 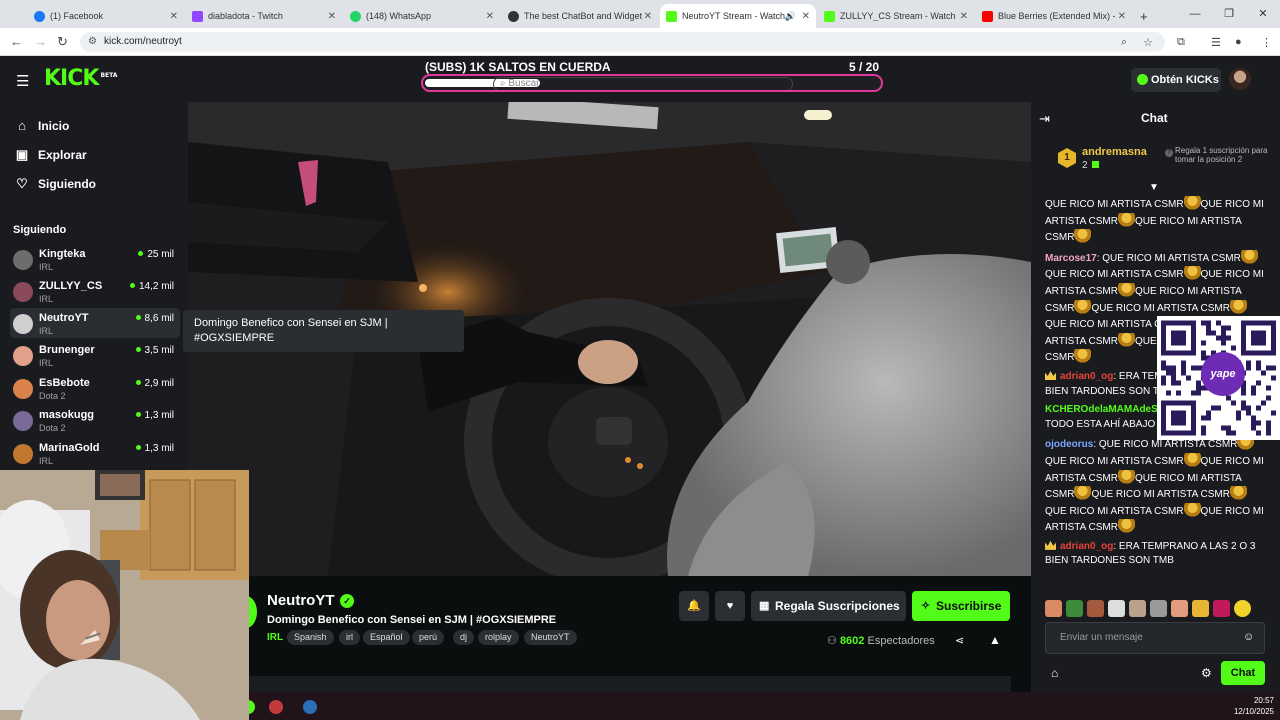 I want to click on nav-explorar: ▣ Explorar, so click(x=50, y=155).